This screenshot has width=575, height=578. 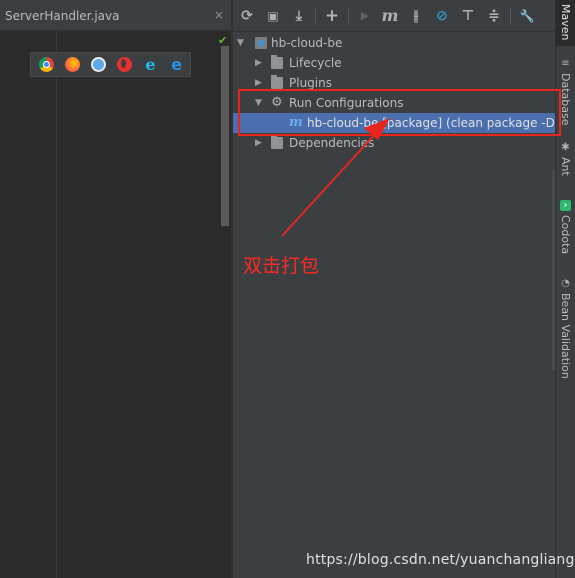 What do you see at coordinates (332, 143) in the screenshot?
I see `tree-node-label: Dependencies` at bounding box center [332, 143].